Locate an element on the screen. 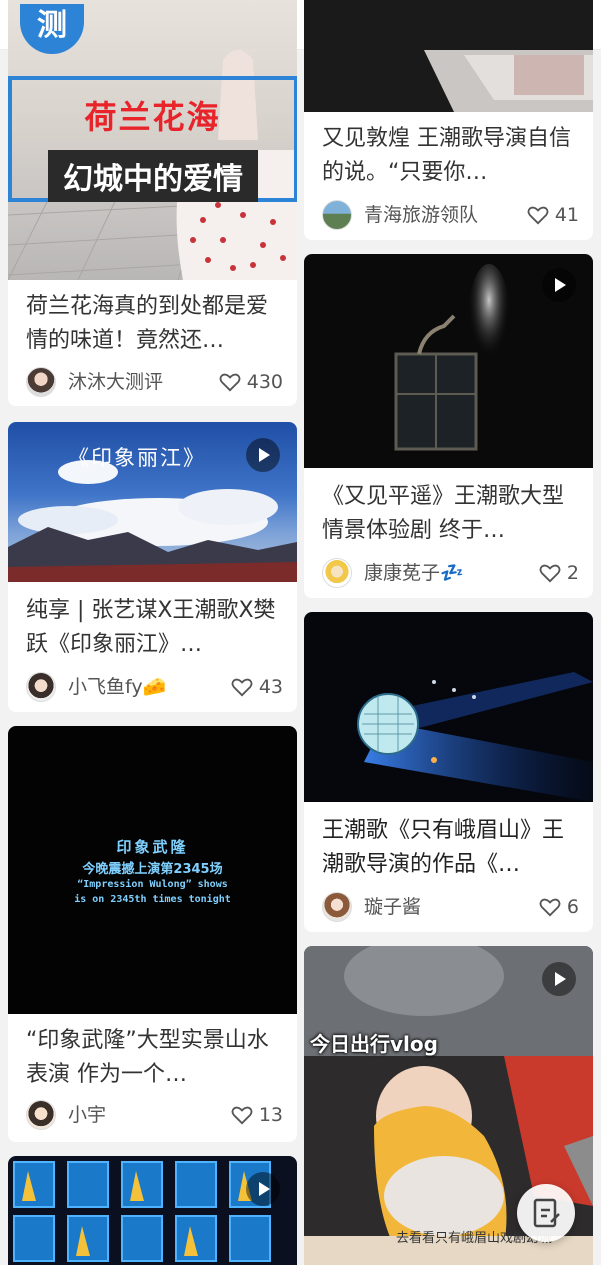 This screenshot has width=601, height=1265. card-thumbnail: 《印象丽江》 is located at coordinates (152, 502).